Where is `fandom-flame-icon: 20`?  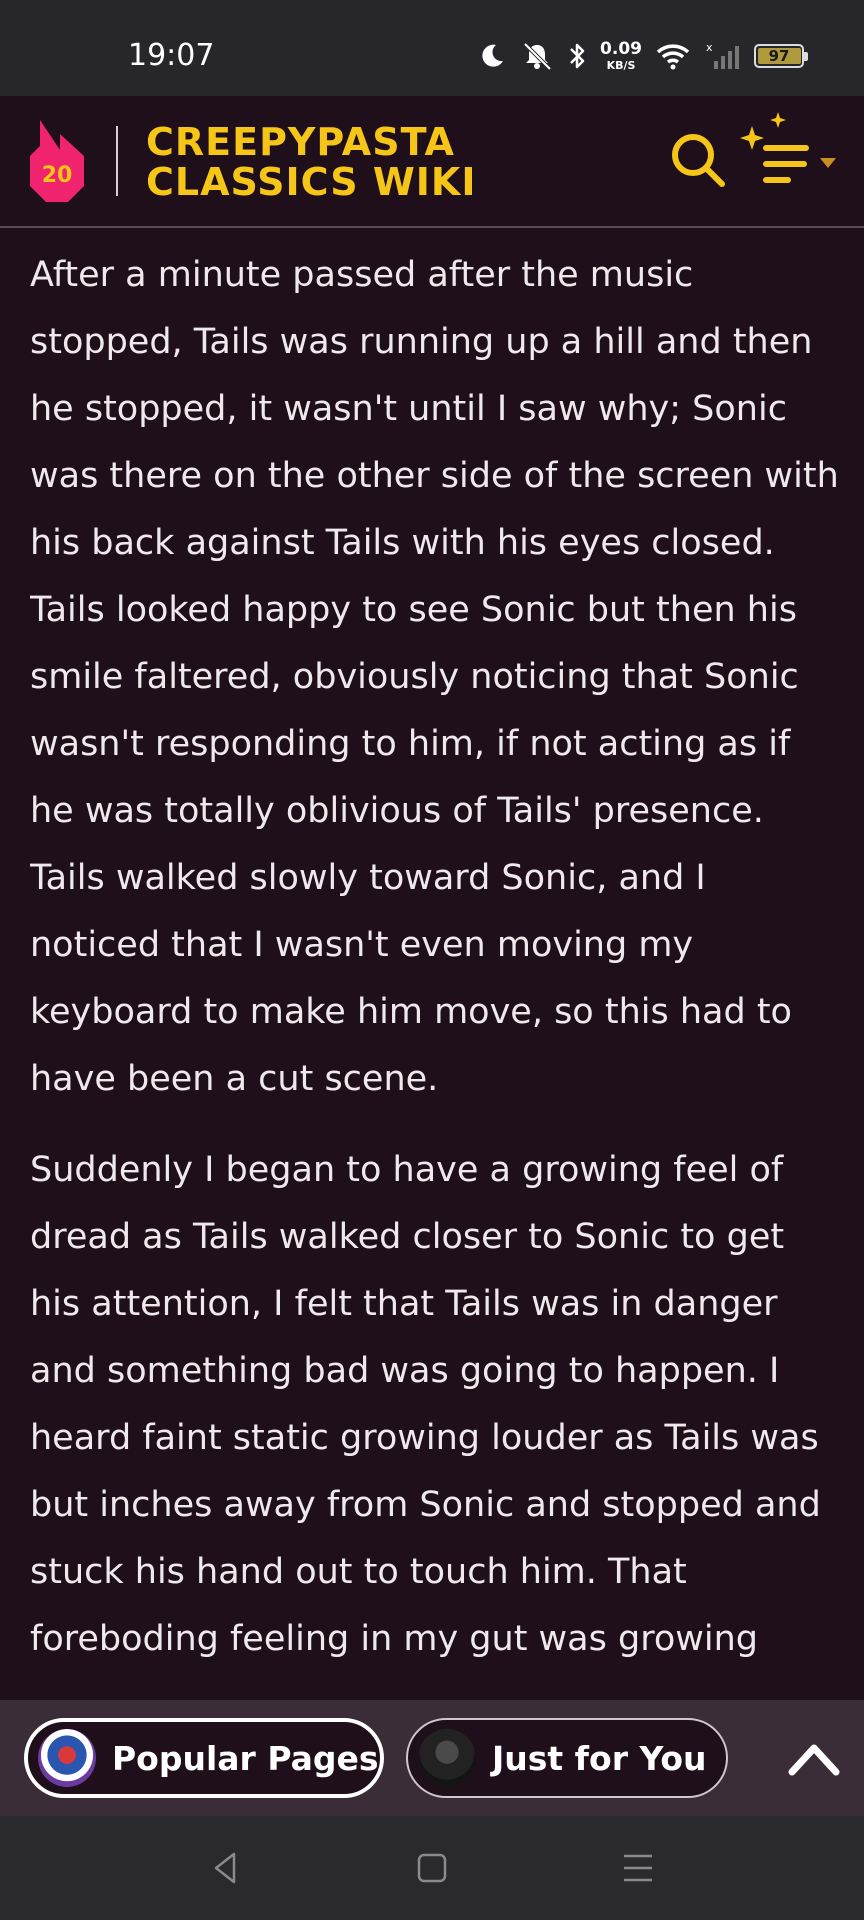
fandom-flame-icon: 20 is located at coordinates (57, 161).